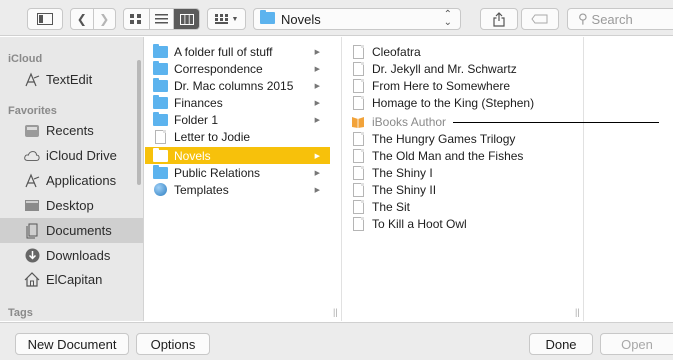  I want to click on search-field: ⚲ Search, so click(620, 19).